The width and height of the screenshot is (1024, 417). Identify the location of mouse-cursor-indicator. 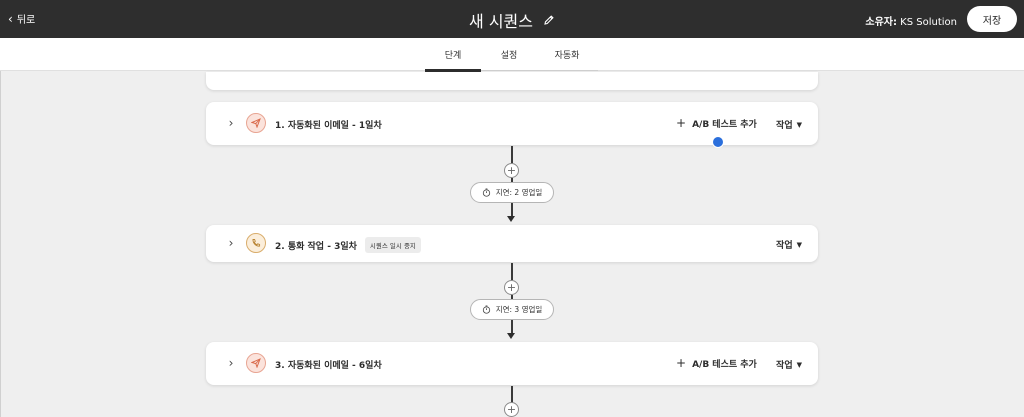
(718, 142).